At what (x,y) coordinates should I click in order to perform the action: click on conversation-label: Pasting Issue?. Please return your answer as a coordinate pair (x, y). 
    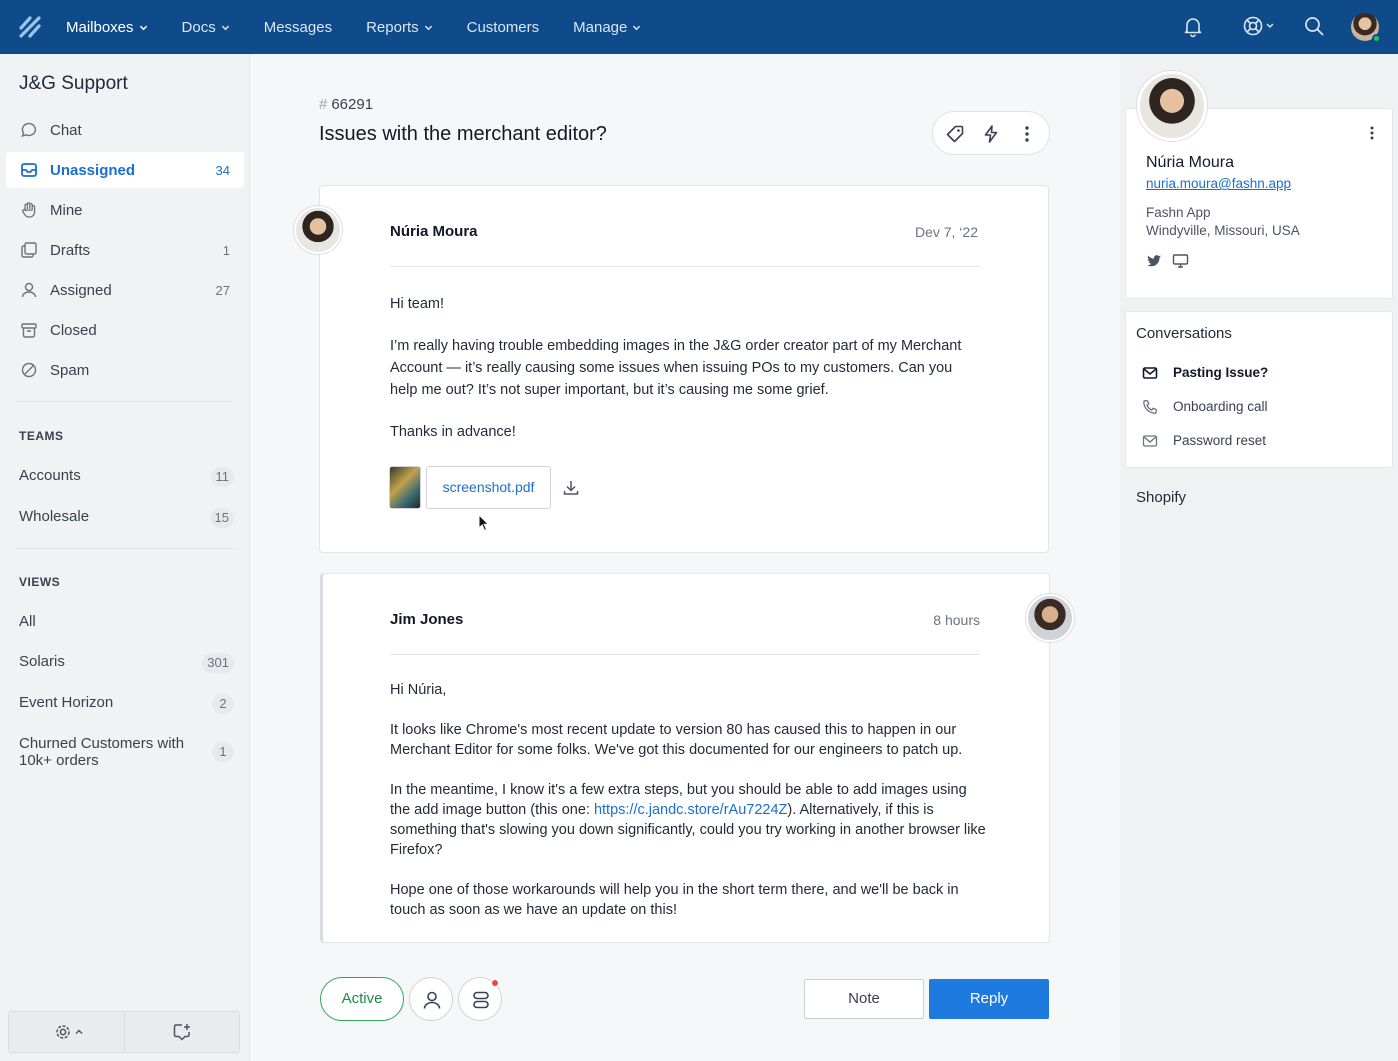
    Looking at the image, I should click on (1221, 372).